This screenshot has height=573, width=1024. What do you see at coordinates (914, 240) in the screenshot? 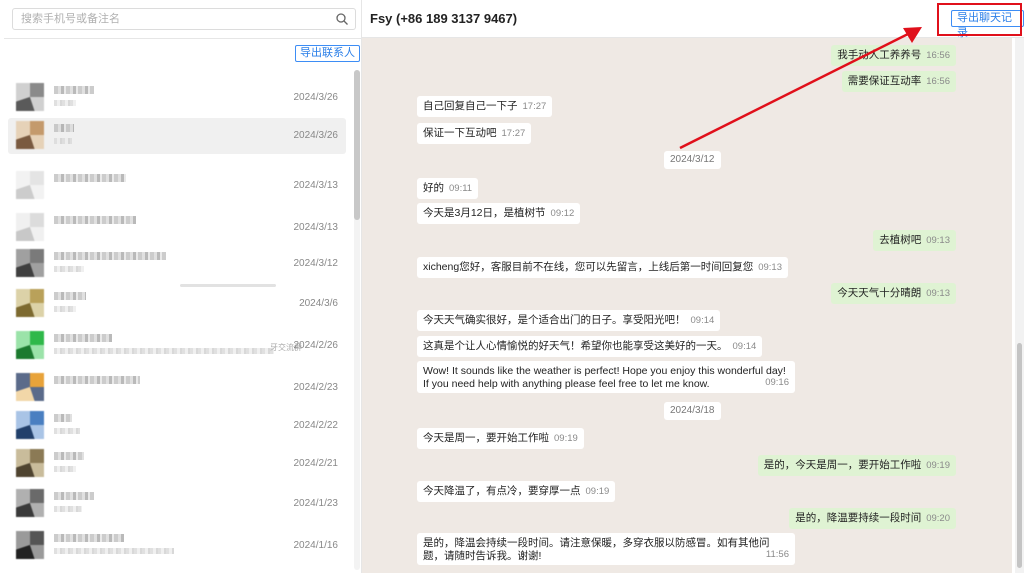
I see `outgoing-message: 去植树吧 09:13` at bounding box center [914, 240].